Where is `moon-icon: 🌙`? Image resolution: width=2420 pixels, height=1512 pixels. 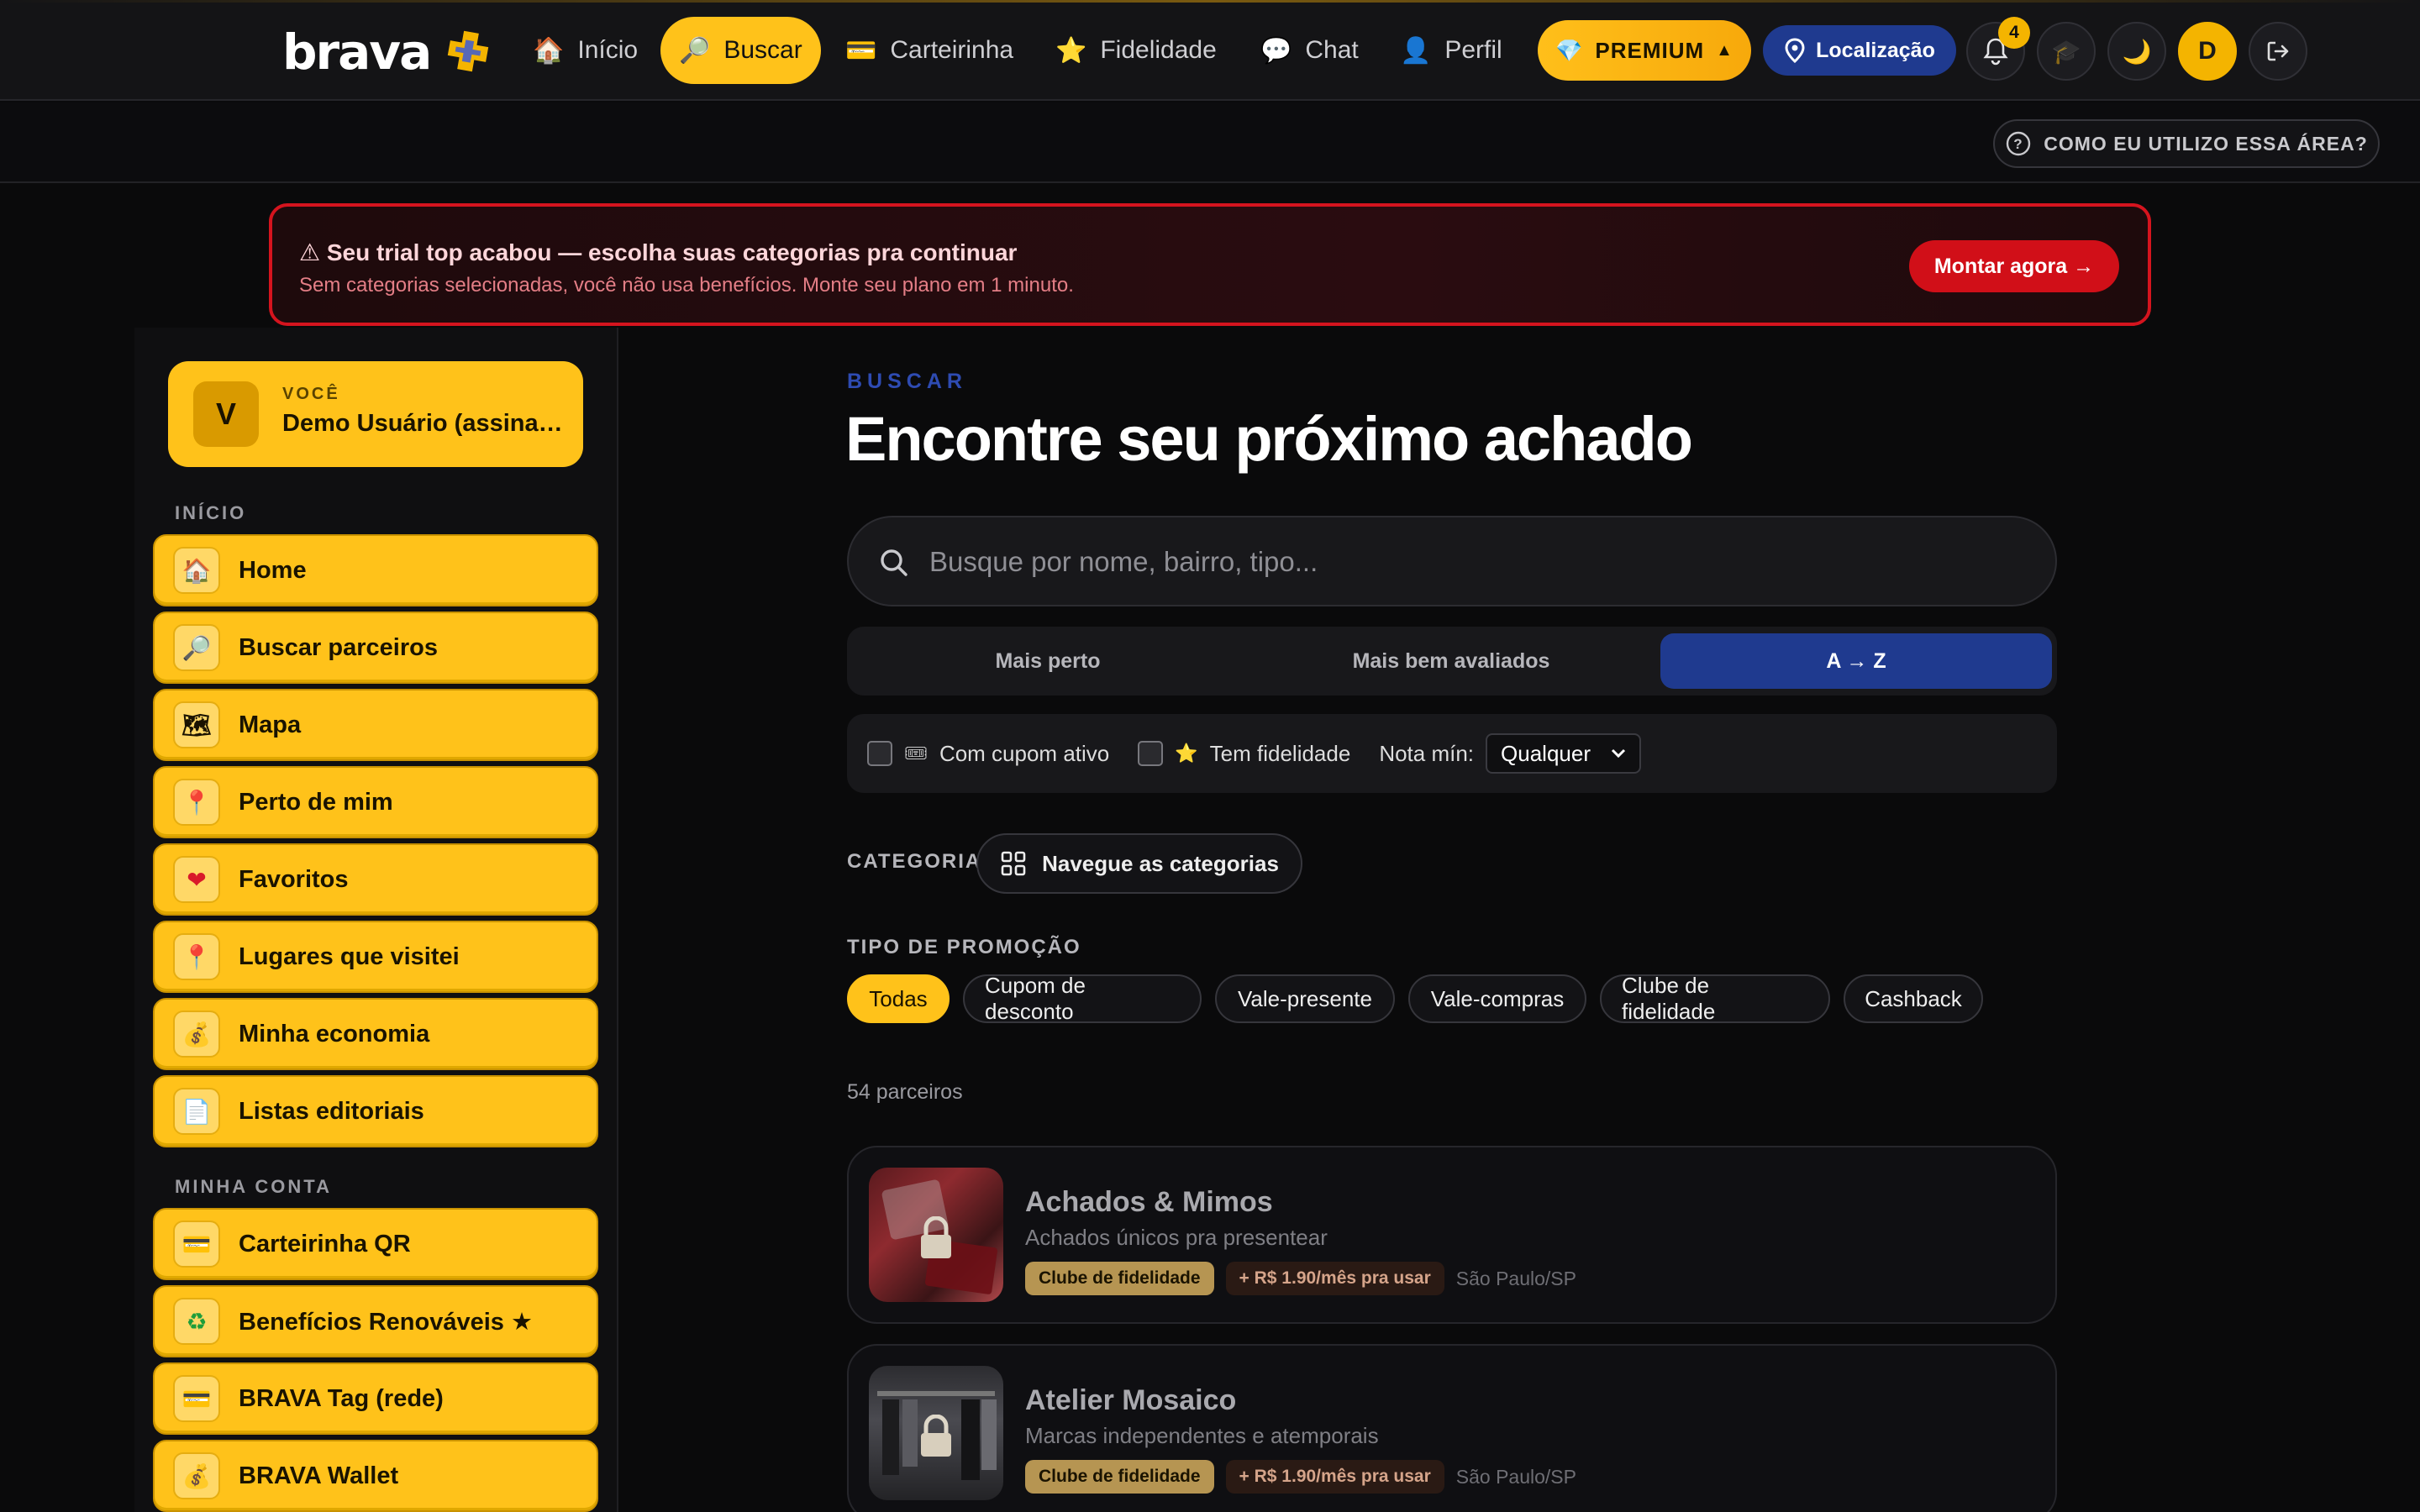
moon-icon: 🌙 is located at coordinates (2137, 51).